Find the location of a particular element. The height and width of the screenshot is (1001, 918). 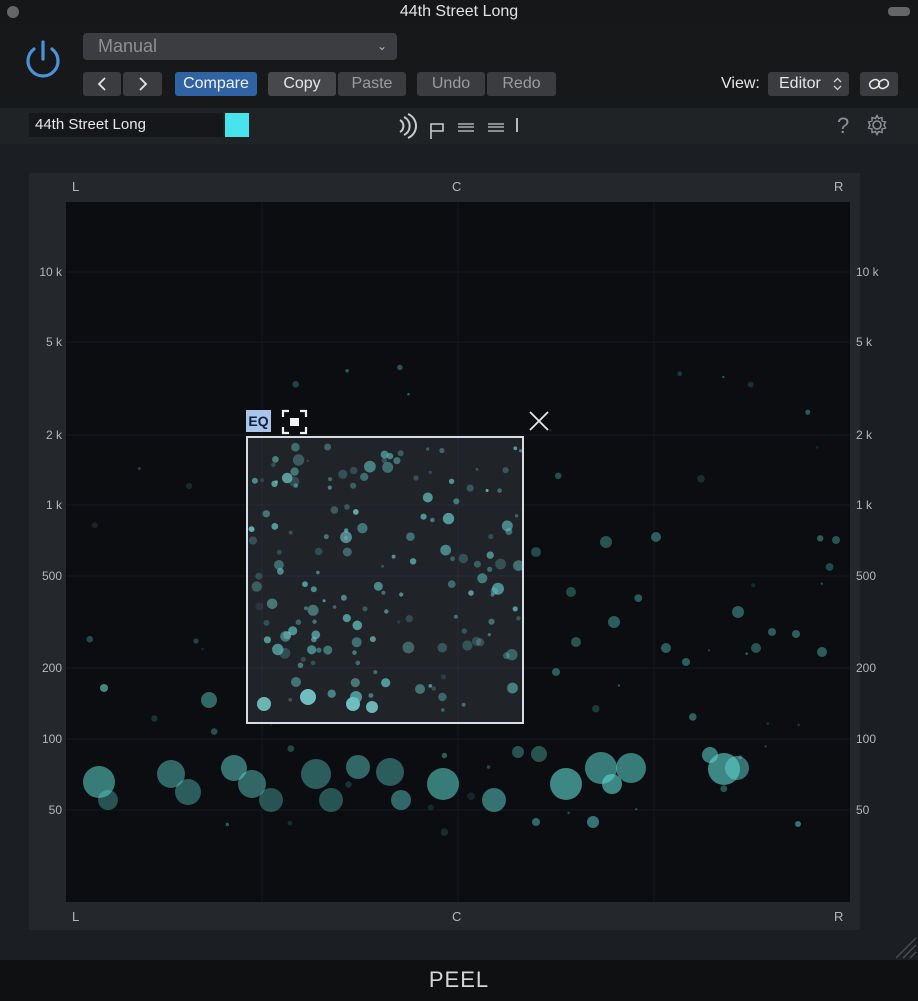

power-icon is located at coordinates (43, 60).